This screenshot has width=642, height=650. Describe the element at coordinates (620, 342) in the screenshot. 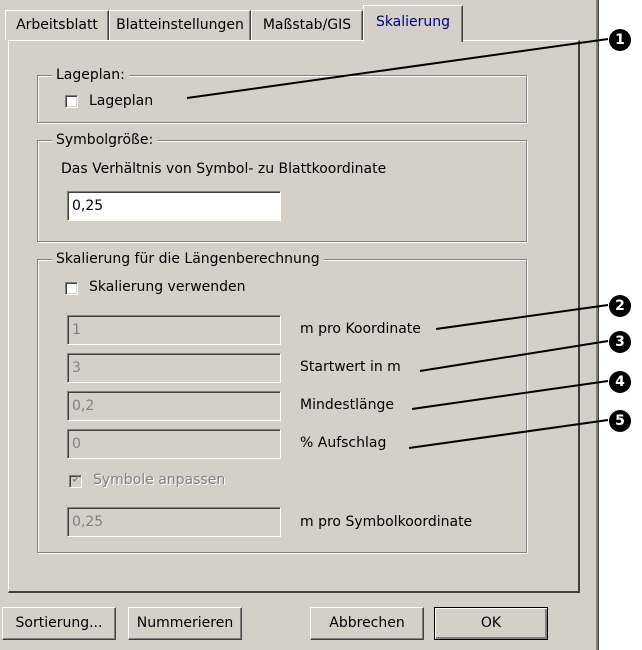

I see `callout-3: 3` at that location.